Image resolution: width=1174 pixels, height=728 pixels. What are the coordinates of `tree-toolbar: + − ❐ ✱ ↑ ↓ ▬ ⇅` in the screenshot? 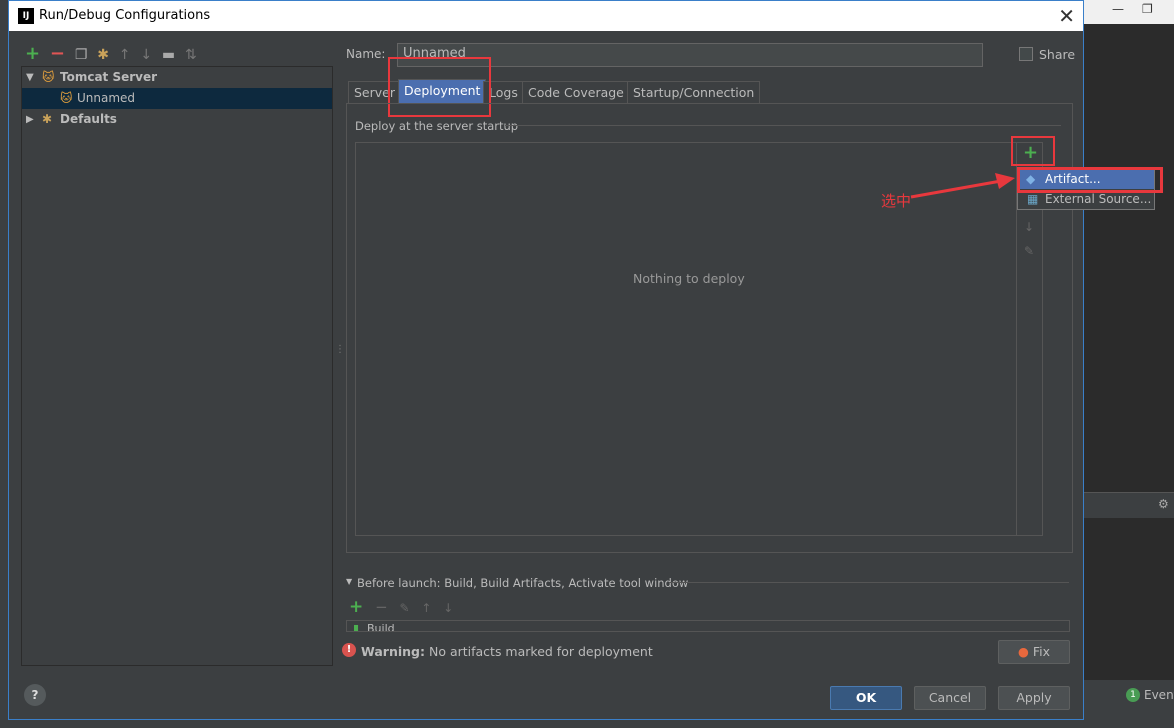 It's located at (111, 53).